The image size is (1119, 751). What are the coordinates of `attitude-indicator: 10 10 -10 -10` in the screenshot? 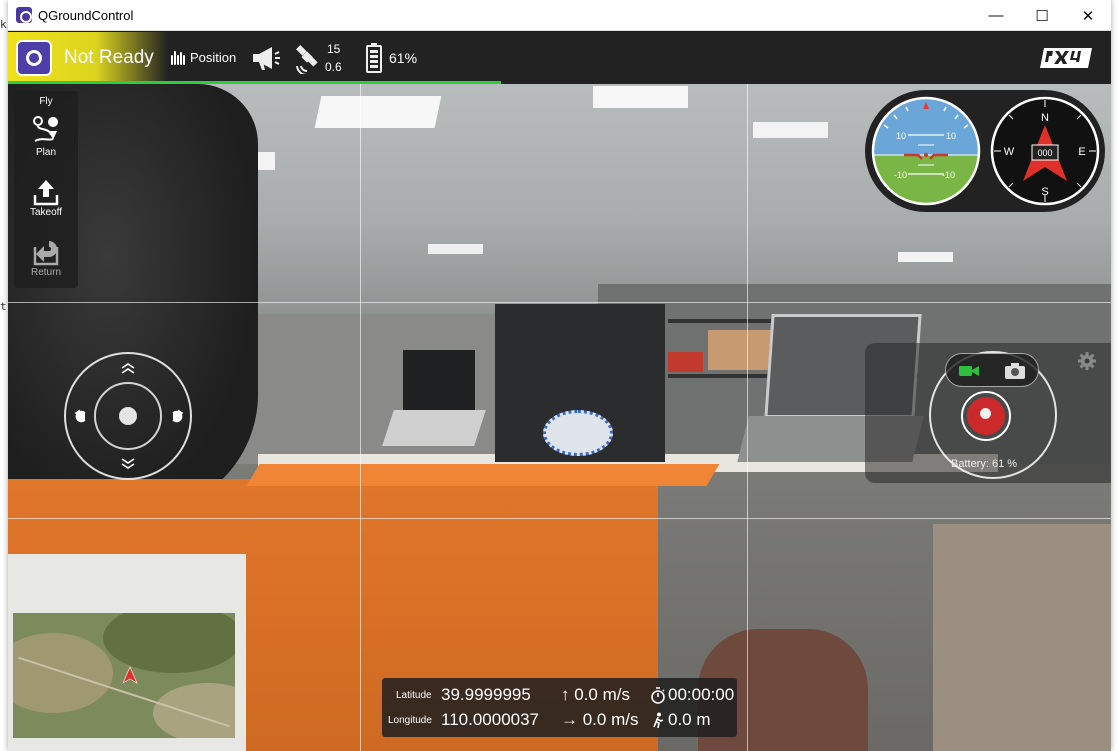 It's located at (926, 151).